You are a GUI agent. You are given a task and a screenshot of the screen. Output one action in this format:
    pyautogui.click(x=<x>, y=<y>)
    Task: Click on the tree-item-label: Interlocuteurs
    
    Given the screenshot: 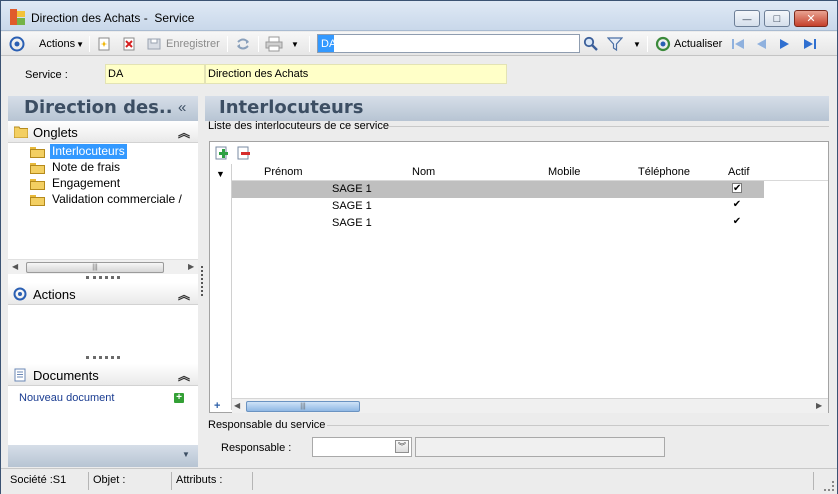 What is the action you would take?
    pyautogui.click(x=88, y=151)
    